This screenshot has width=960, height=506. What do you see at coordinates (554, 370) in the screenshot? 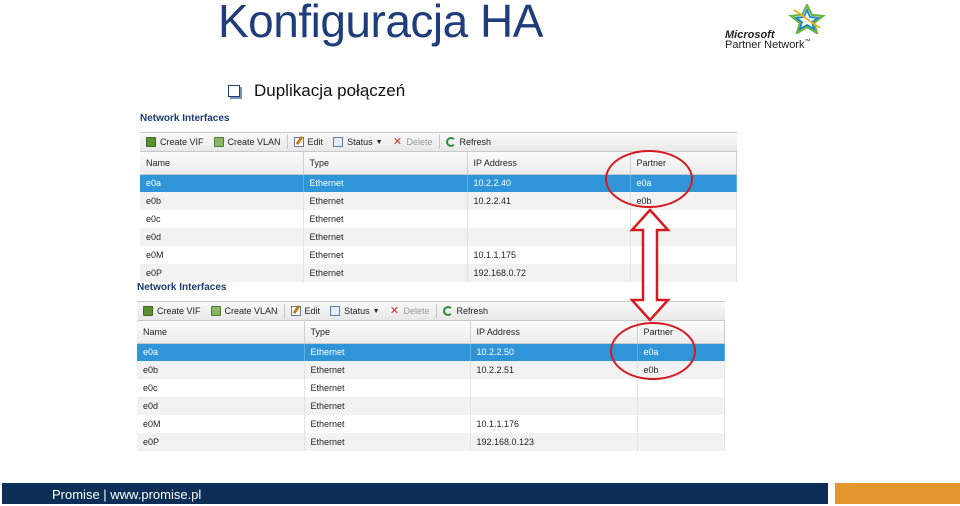
I see `cell-ip-address: 10.2.2.51` at bounding box center [554, 370].